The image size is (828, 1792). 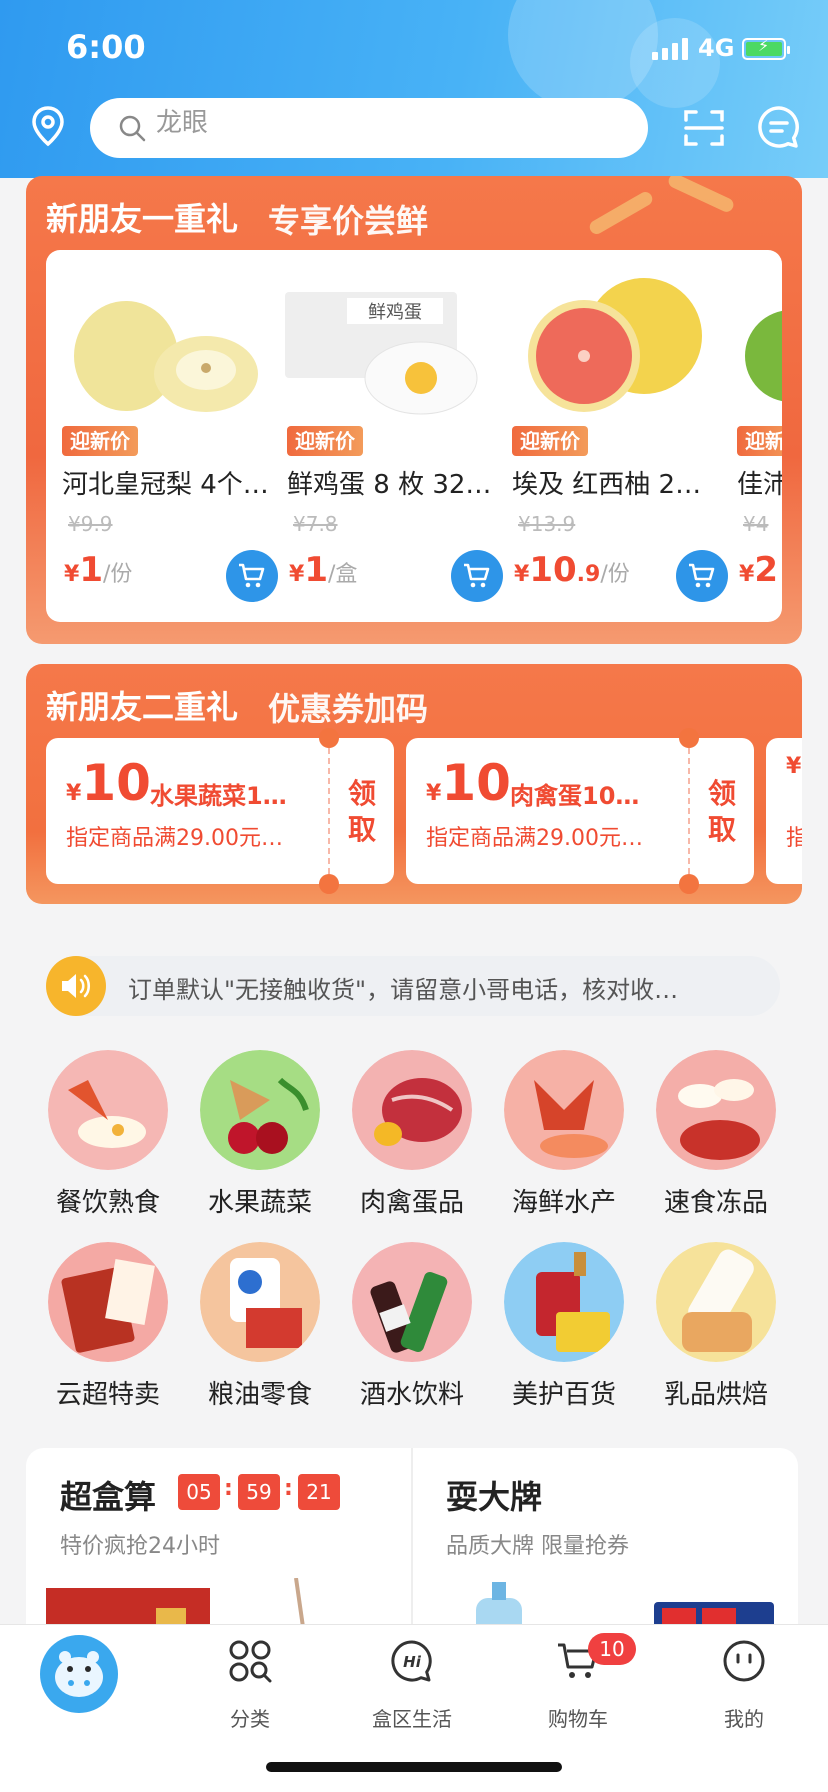 What do you see at coordinates (392, 485) in the screenshot?
I see `product-name: 鲜鸡蛋 8 枚 320g` at bounding box center [392, 485].